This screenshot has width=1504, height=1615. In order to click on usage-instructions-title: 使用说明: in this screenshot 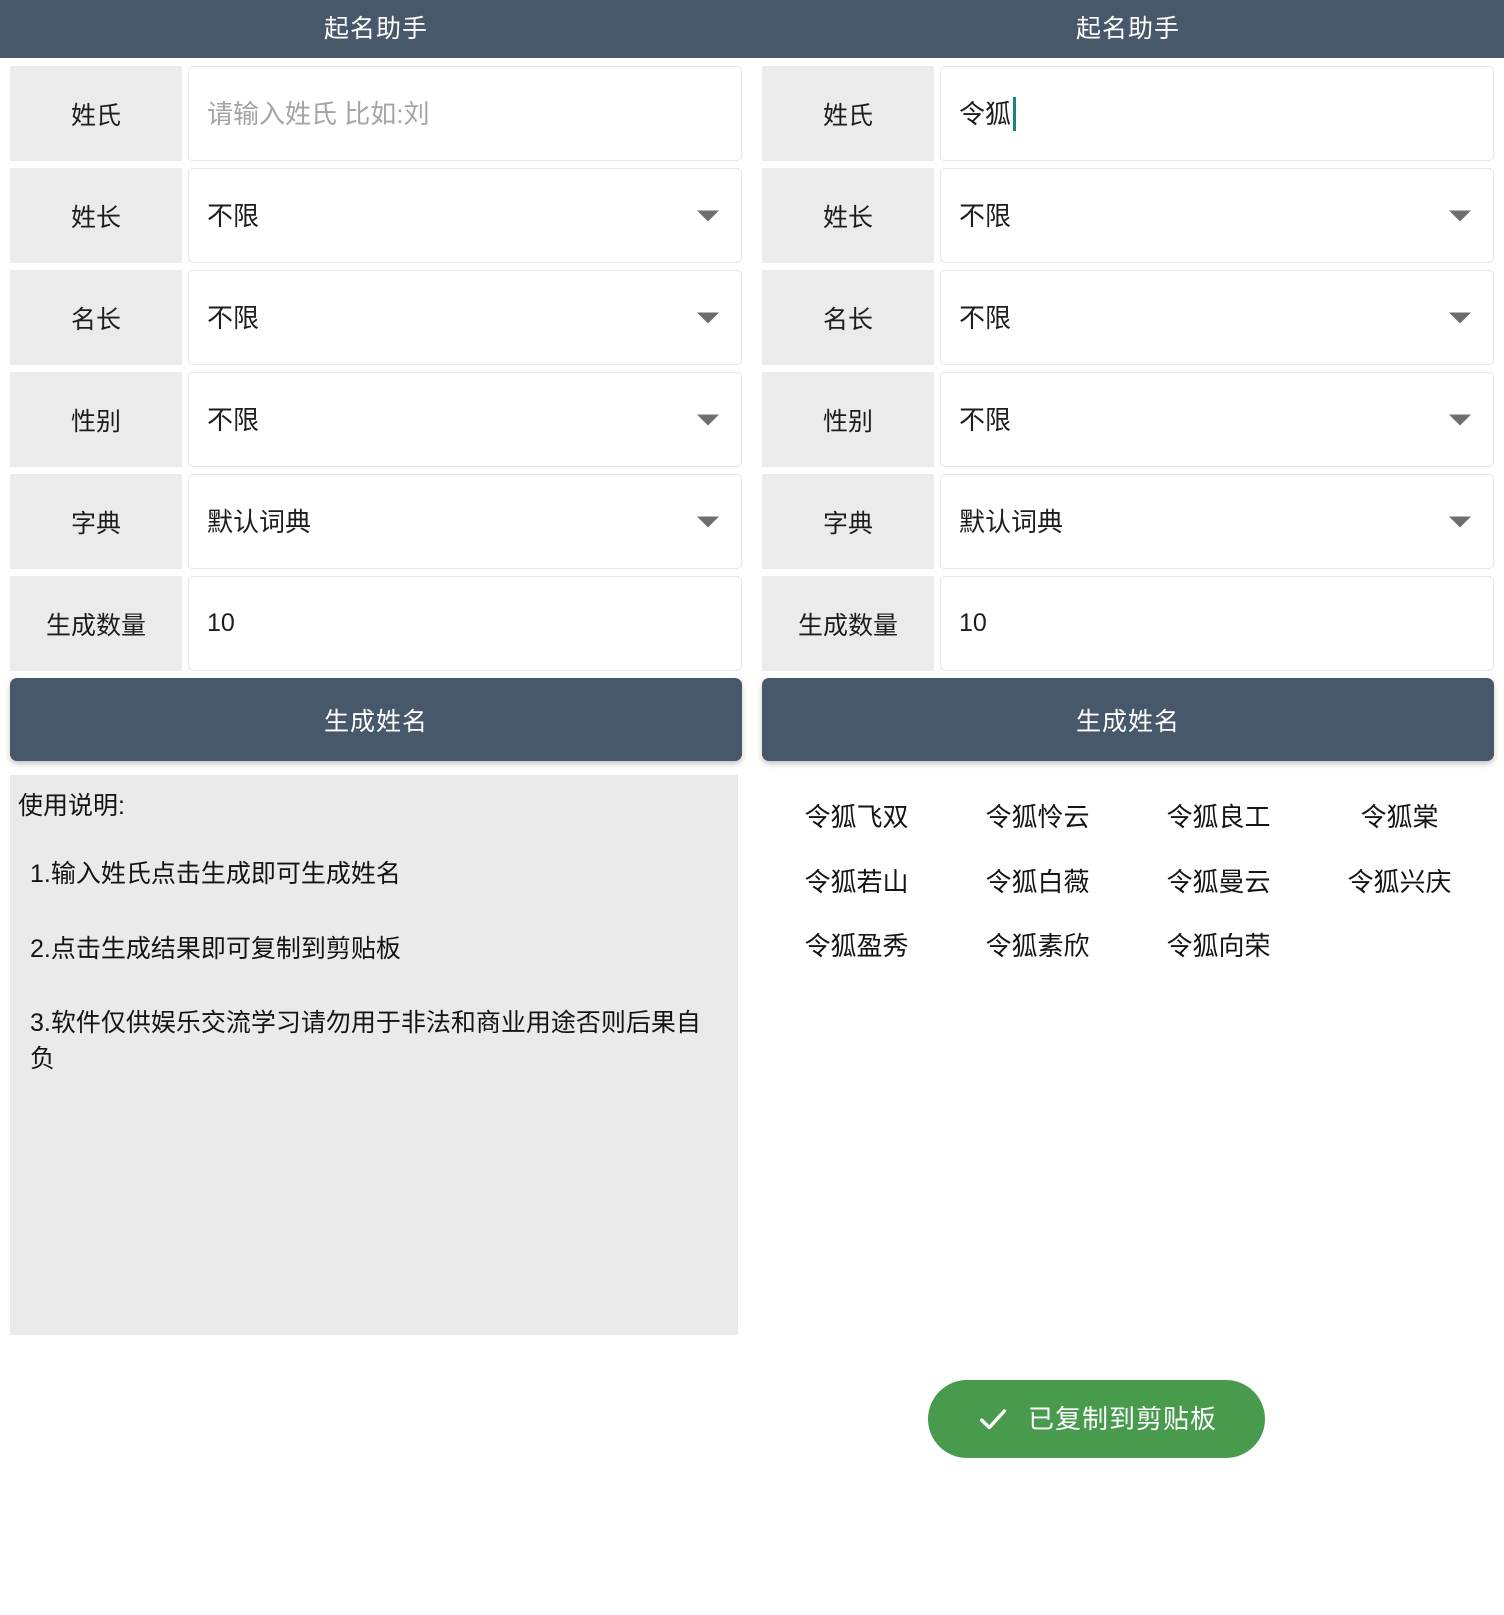, I will do `click(71, 806)`.